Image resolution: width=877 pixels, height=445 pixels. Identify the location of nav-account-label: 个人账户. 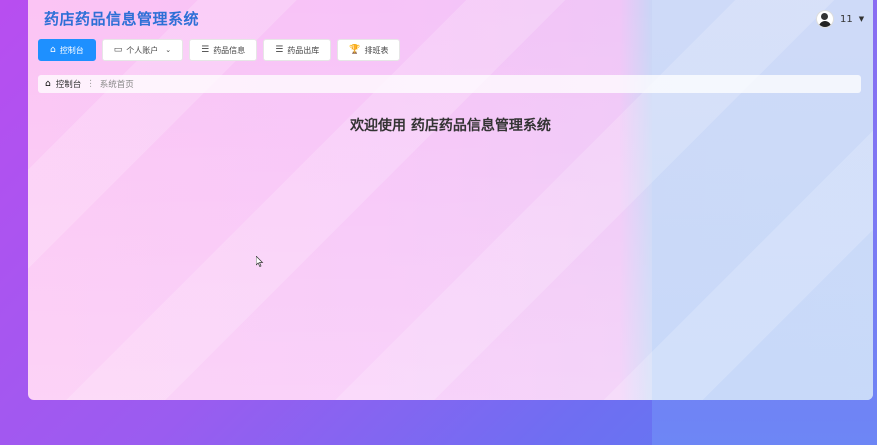
(142, 50).